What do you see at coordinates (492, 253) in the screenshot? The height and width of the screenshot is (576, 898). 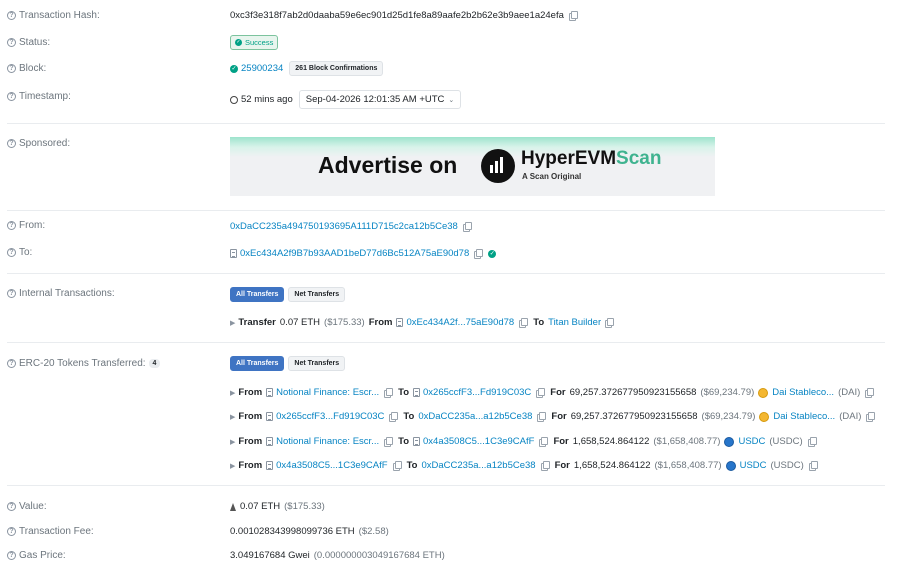 I see `verified-check-icon: ✓` at bounding box center [492, 253].